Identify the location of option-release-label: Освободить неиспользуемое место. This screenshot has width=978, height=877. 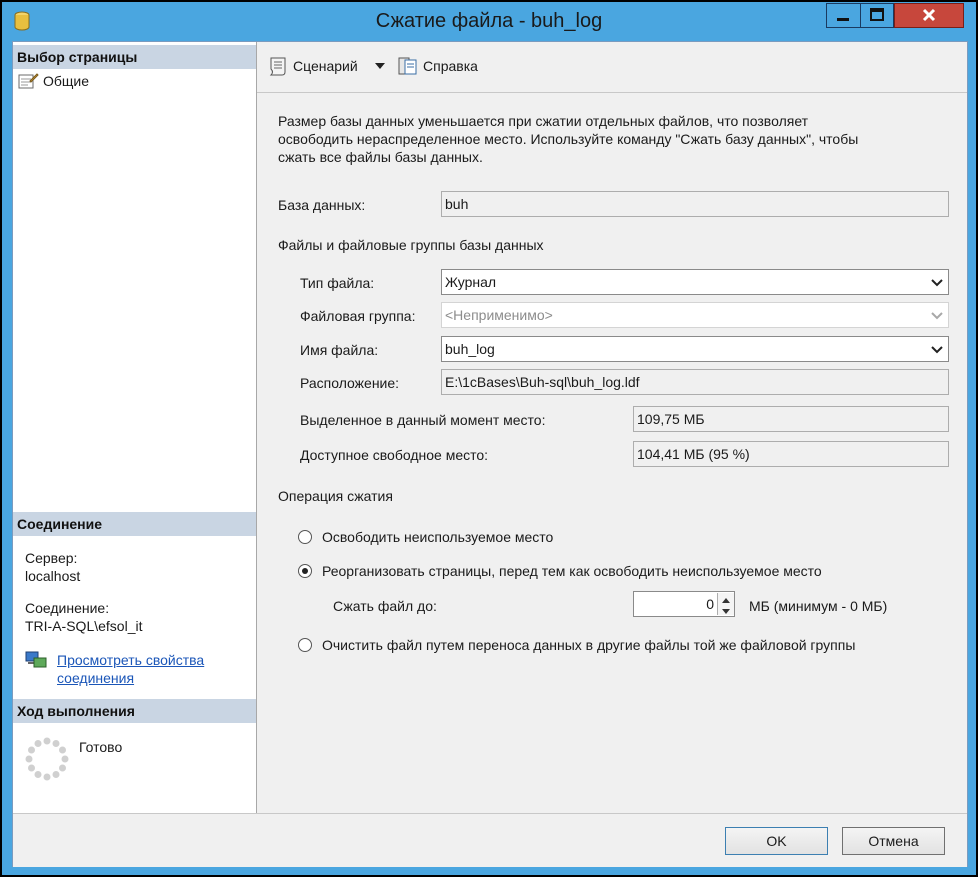
(437, 537).